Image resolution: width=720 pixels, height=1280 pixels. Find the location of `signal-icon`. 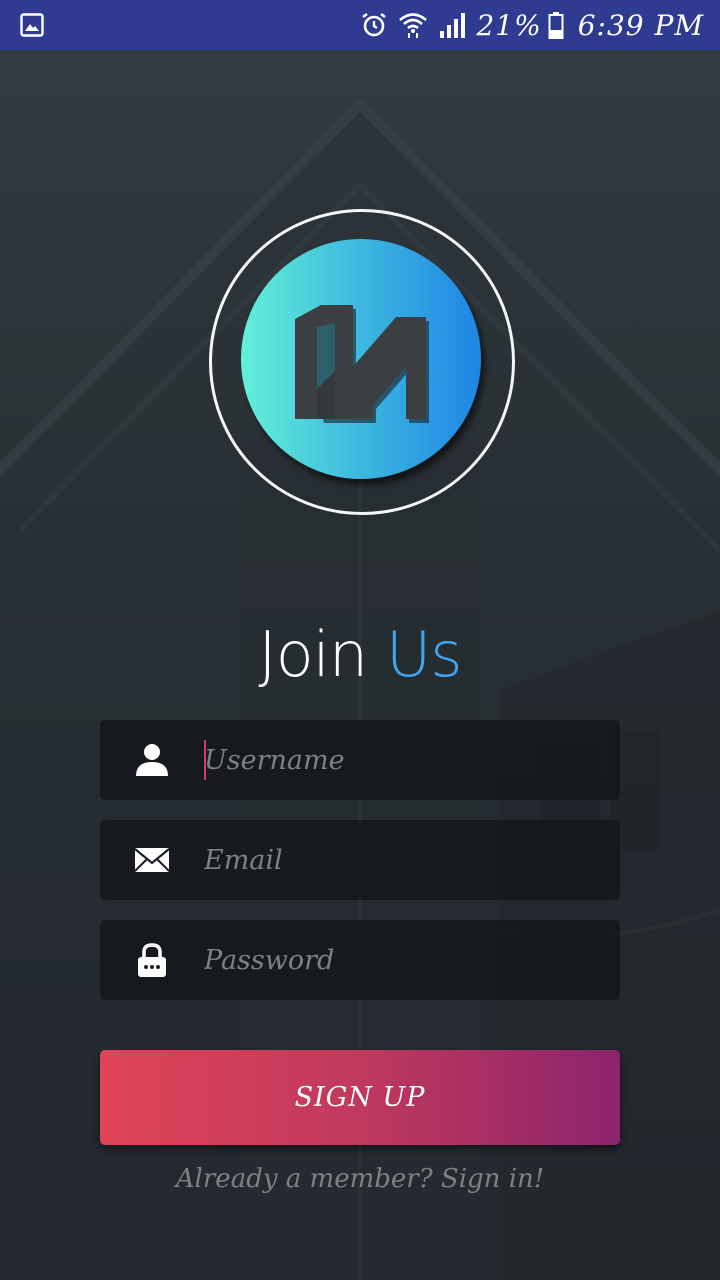

signal-icon is located at coordinates (453, 25).